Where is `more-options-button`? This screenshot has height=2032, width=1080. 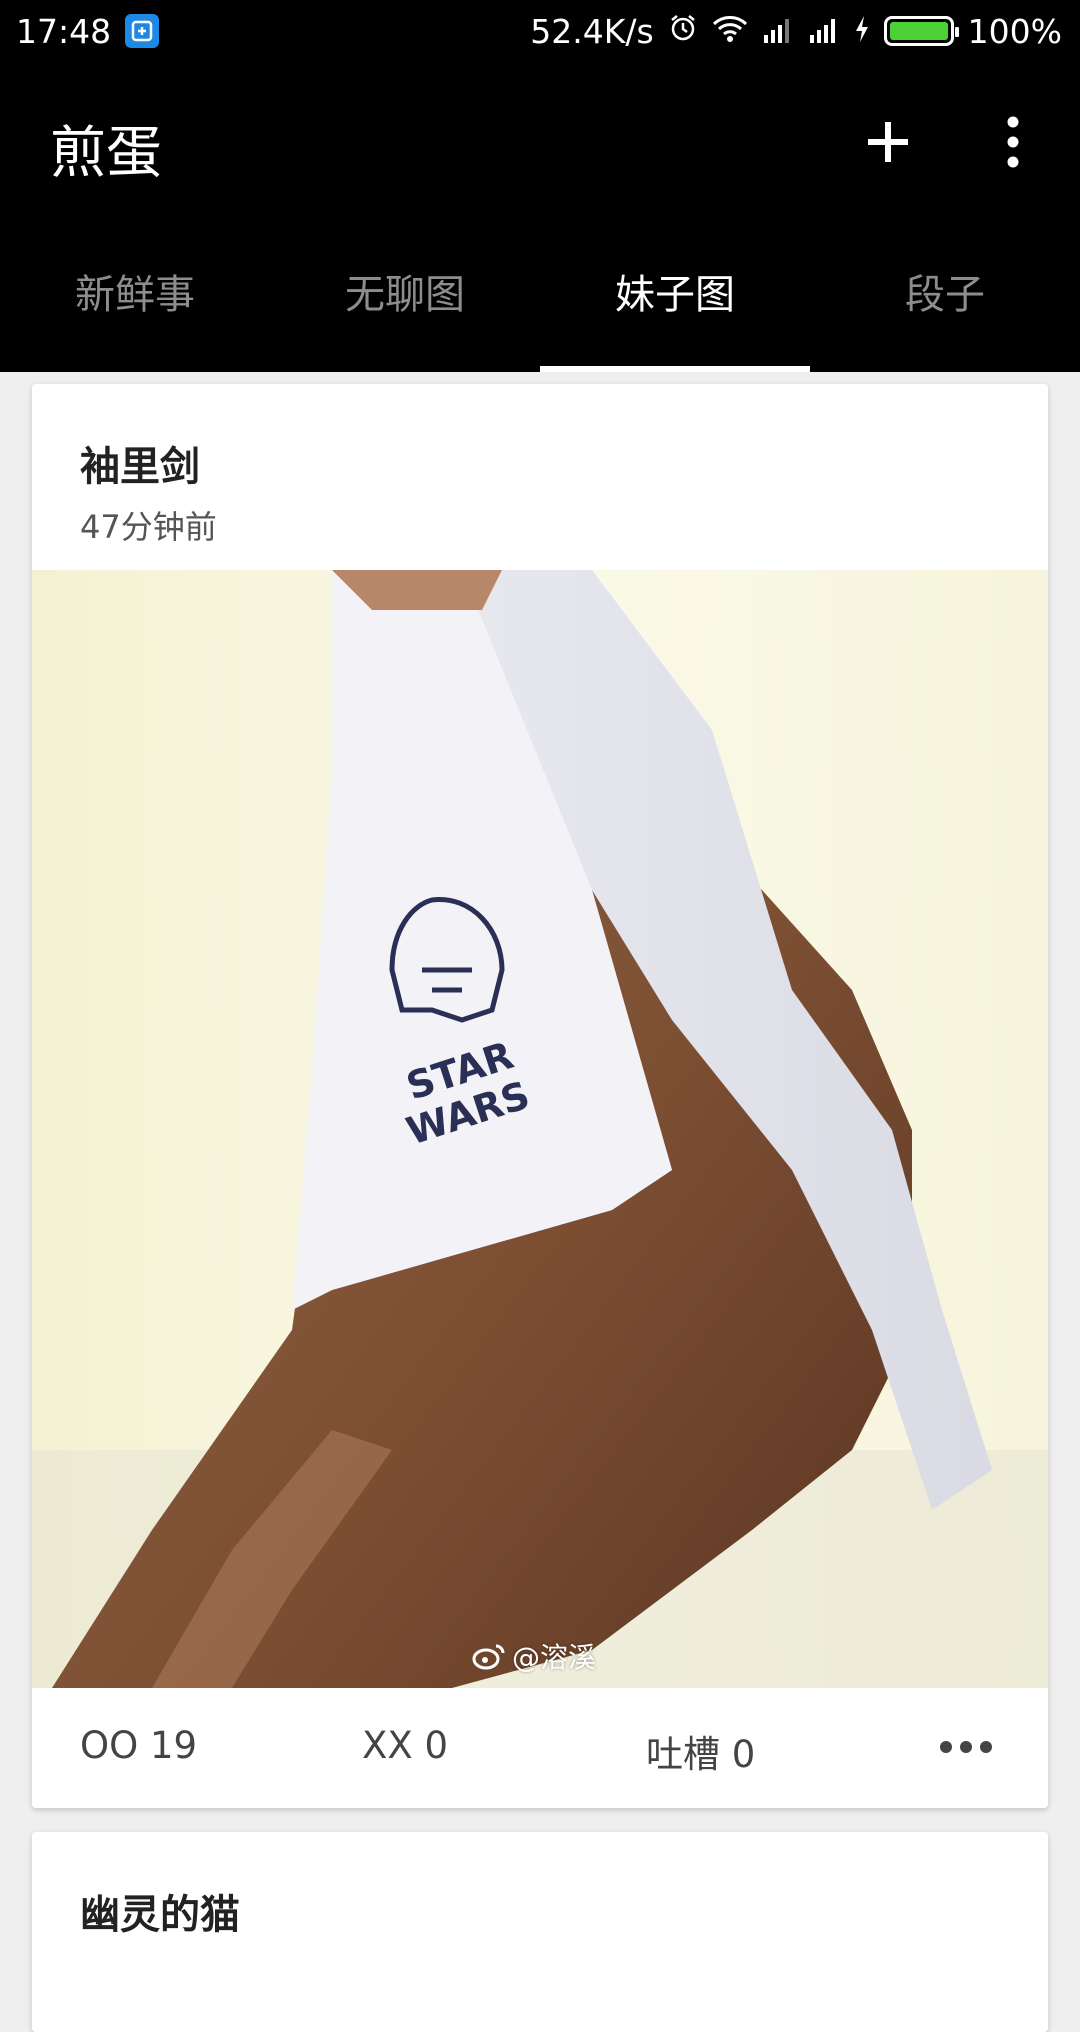 more-options-button is located at coordinates (1013, 142).